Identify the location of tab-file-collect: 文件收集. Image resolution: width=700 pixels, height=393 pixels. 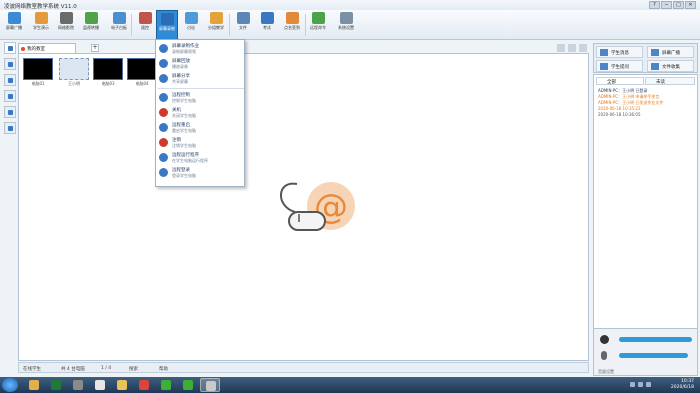
(670, 66).